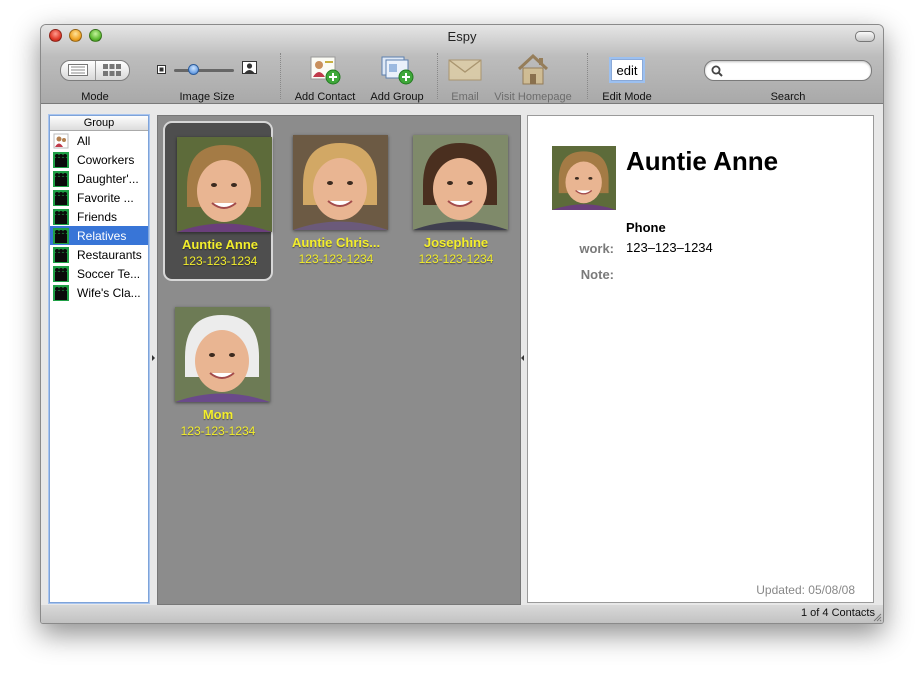 The height and width of the screenshot is (678, 922). I want to click on work-phone-value: 123–123–1234, so click(669, 247).